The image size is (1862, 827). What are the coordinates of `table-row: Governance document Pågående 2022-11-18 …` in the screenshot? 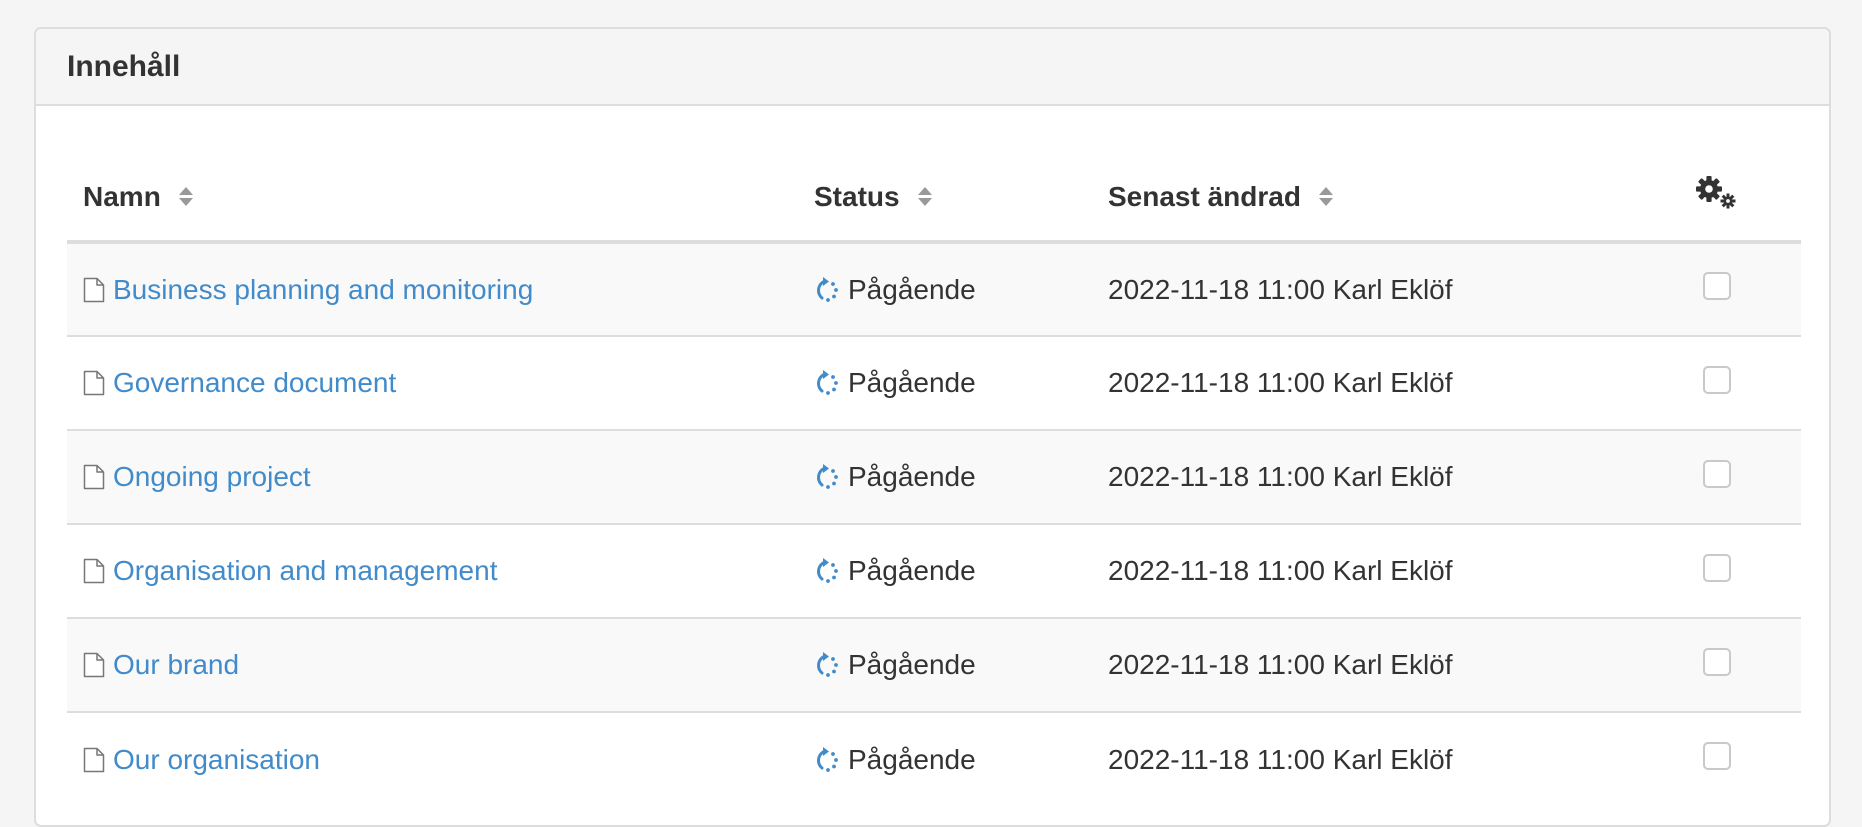 It's located at (934, 382).